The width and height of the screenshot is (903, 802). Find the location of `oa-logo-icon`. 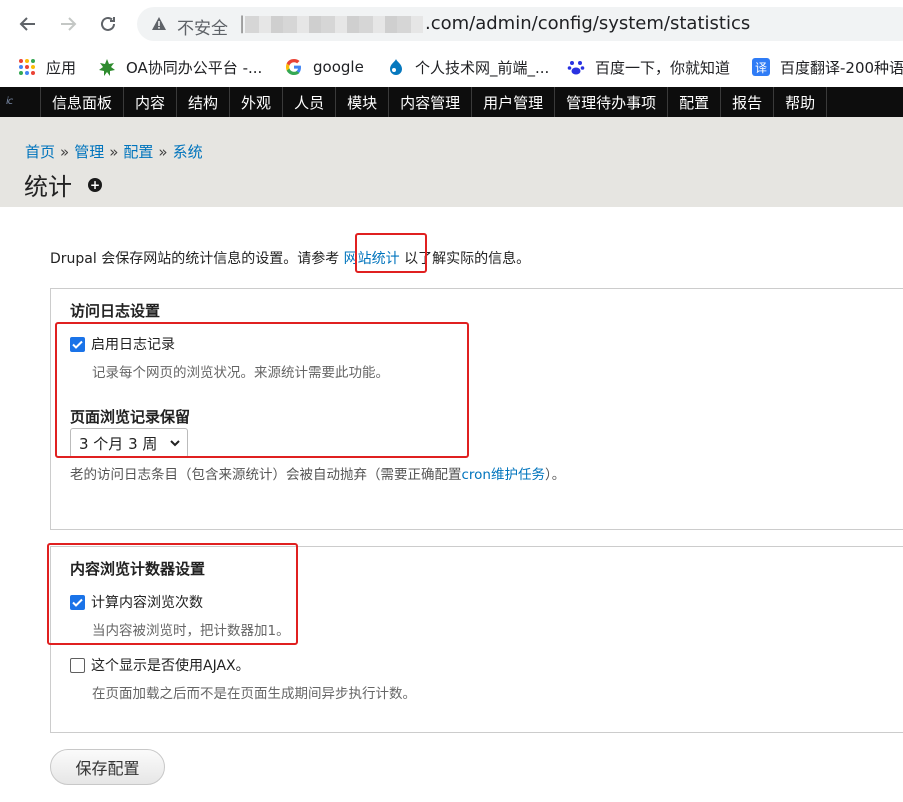

oa-logo-icon is located at coordinates (107, 67).